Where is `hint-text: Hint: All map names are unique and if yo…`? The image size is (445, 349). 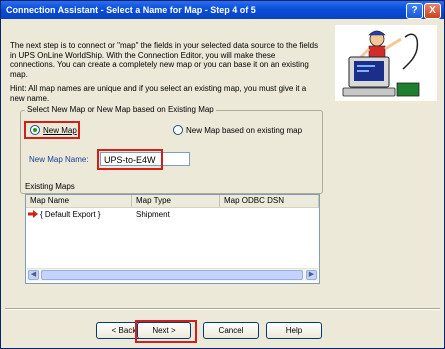
hint-text: Hint: All map names are unique and if yo… is located at coordinates (158, 93).